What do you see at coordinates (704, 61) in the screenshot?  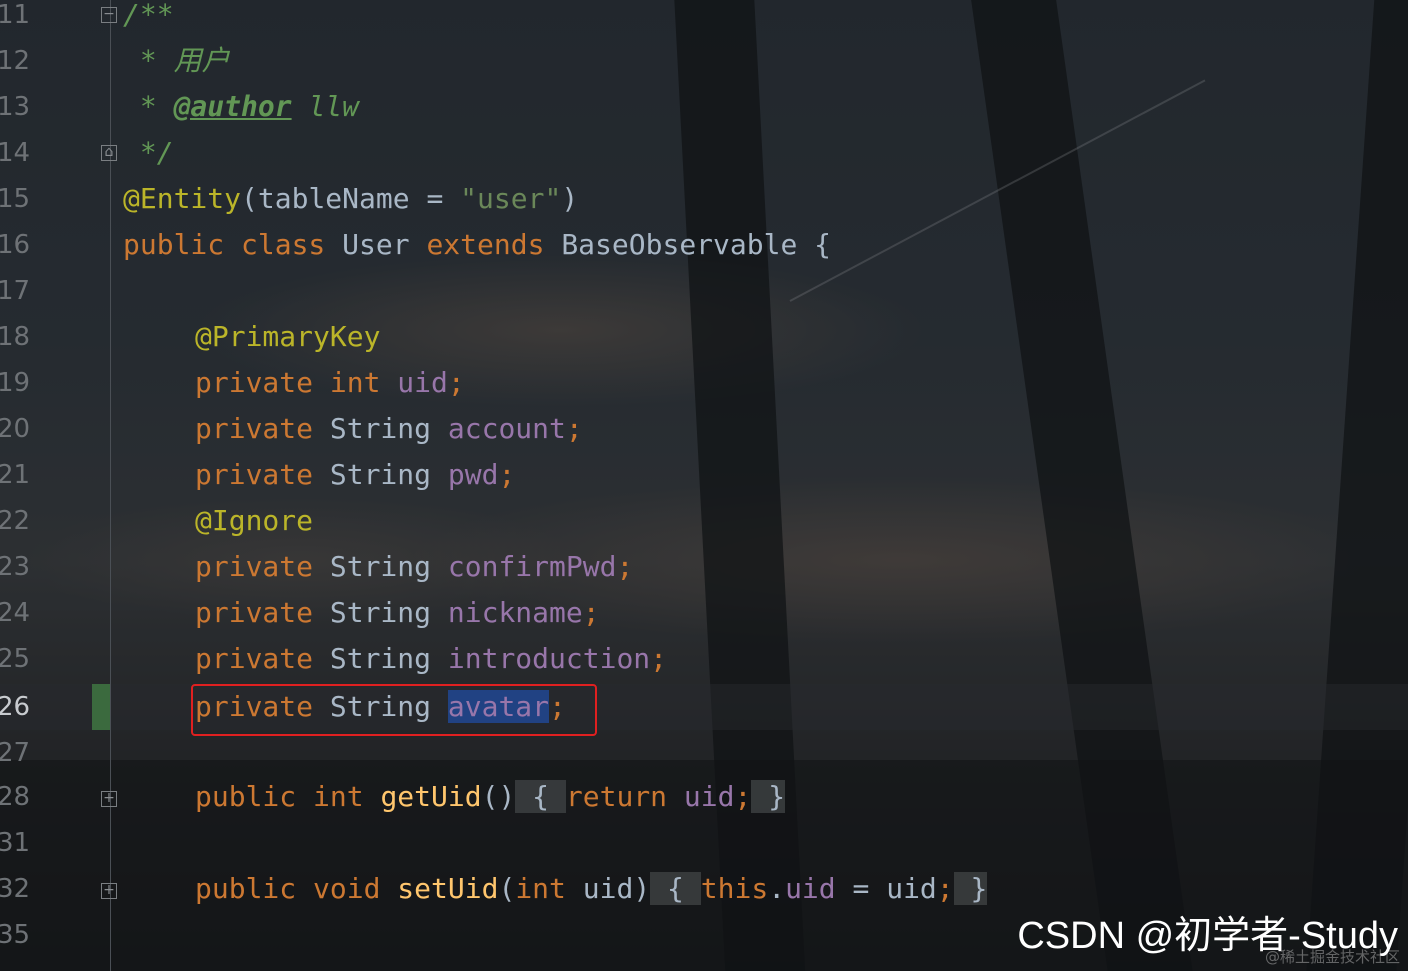 I see `code-line: 12 * 用户` at bounding box center [704, 61].